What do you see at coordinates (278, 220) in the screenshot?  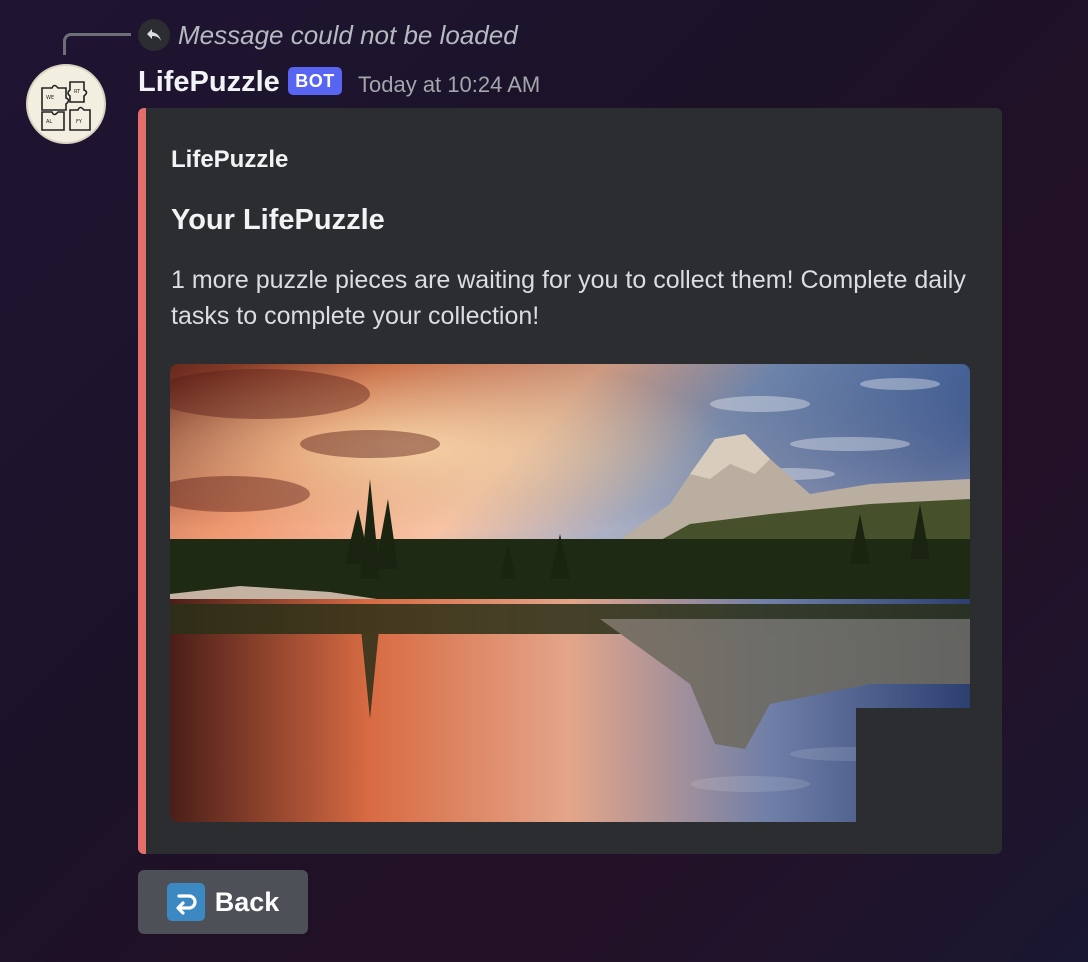 I see `embed-title: Your LifePuzzle` at bounding box center [278, 220].